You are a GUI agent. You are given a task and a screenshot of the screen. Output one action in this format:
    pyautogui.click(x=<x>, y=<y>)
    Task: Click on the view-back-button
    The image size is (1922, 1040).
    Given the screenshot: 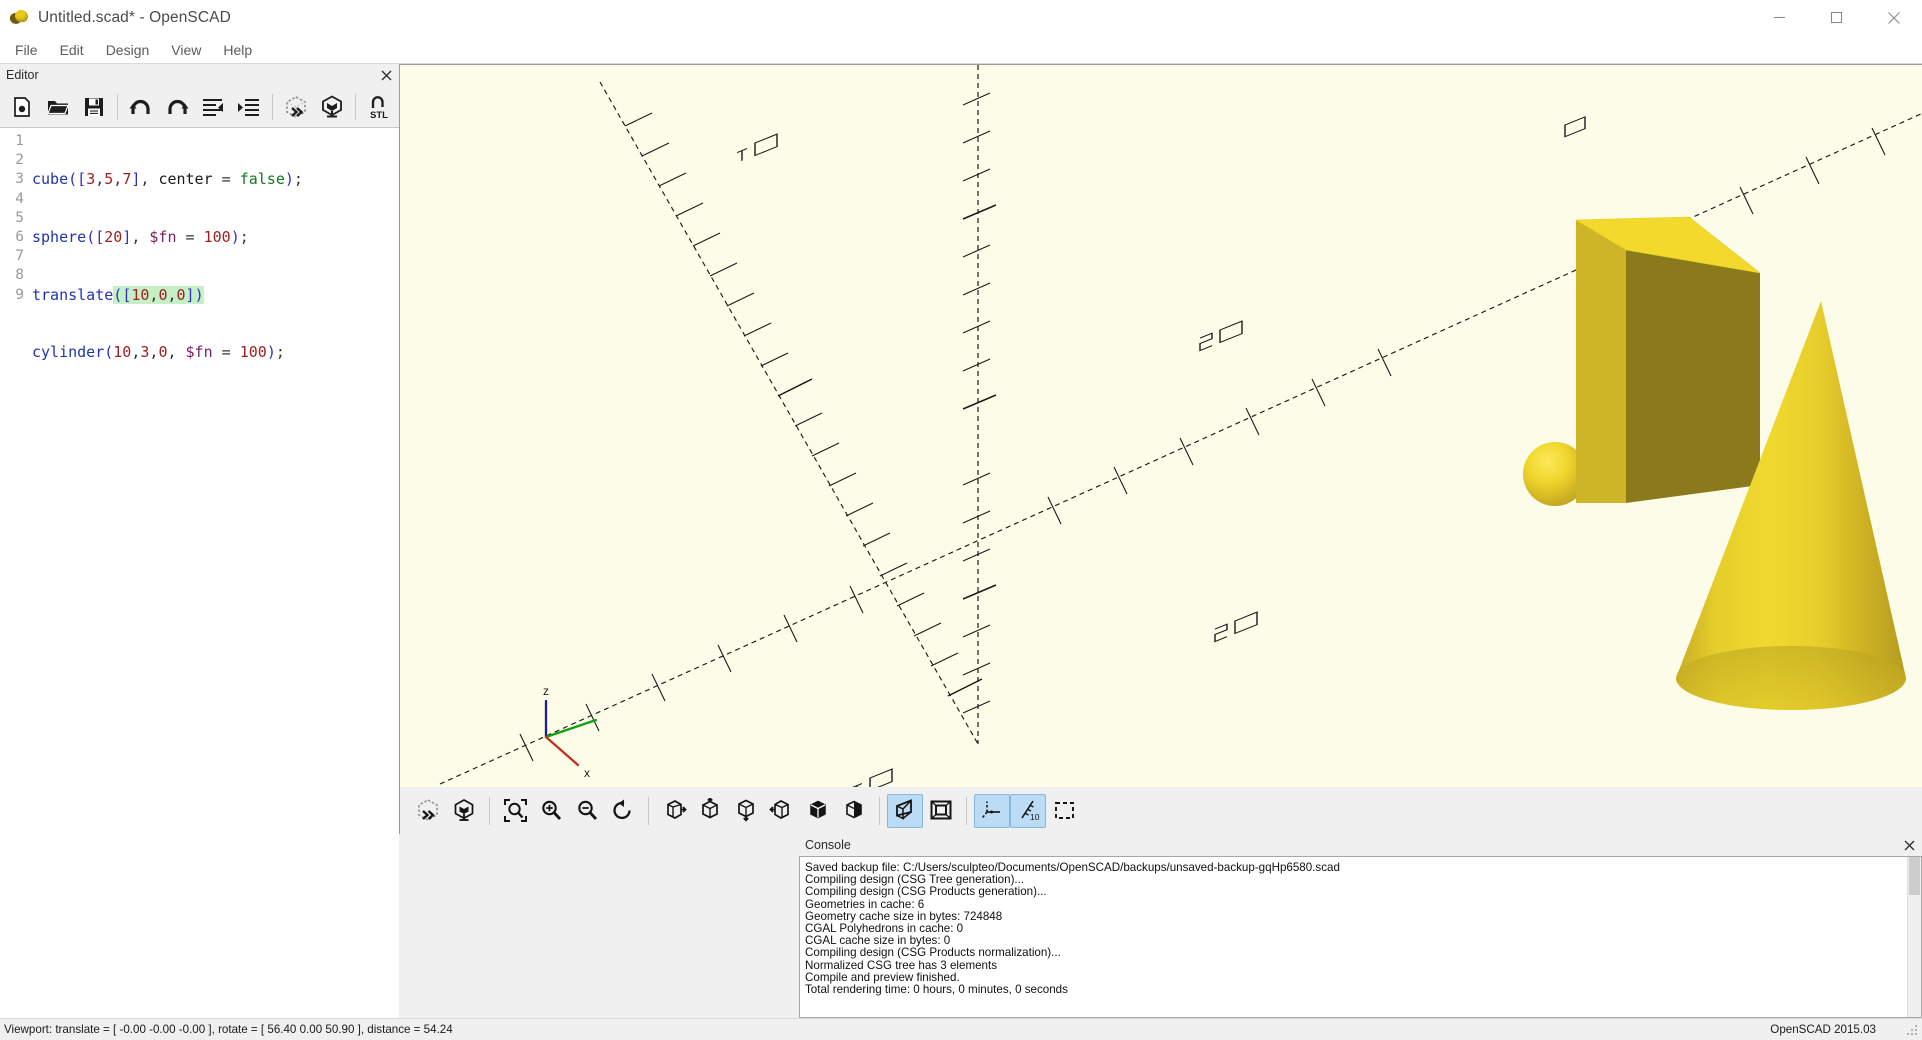 What is the action you would take?
    pyautogui.click(x=854, y=811)
    